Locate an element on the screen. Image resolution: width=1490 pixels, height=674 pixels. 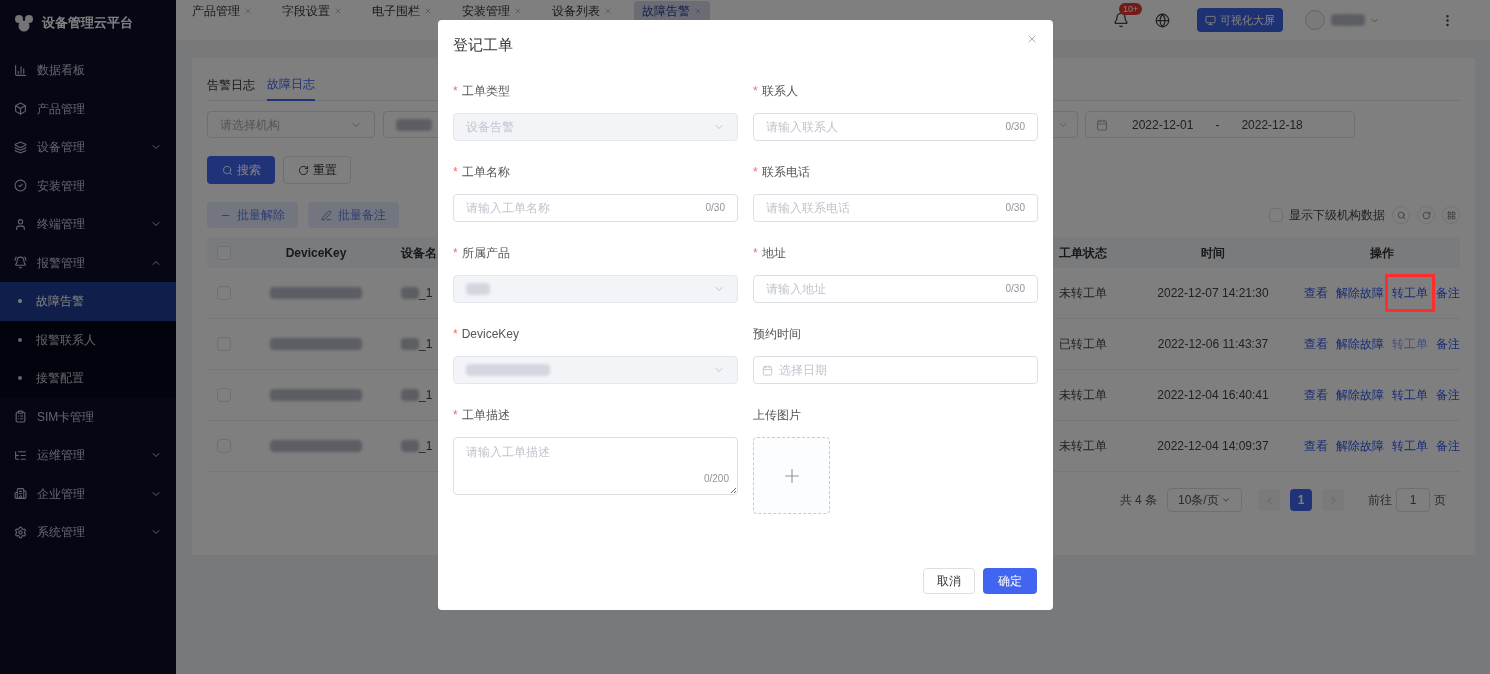
field-label: 预约时间 is located at coordinates (777, 334).